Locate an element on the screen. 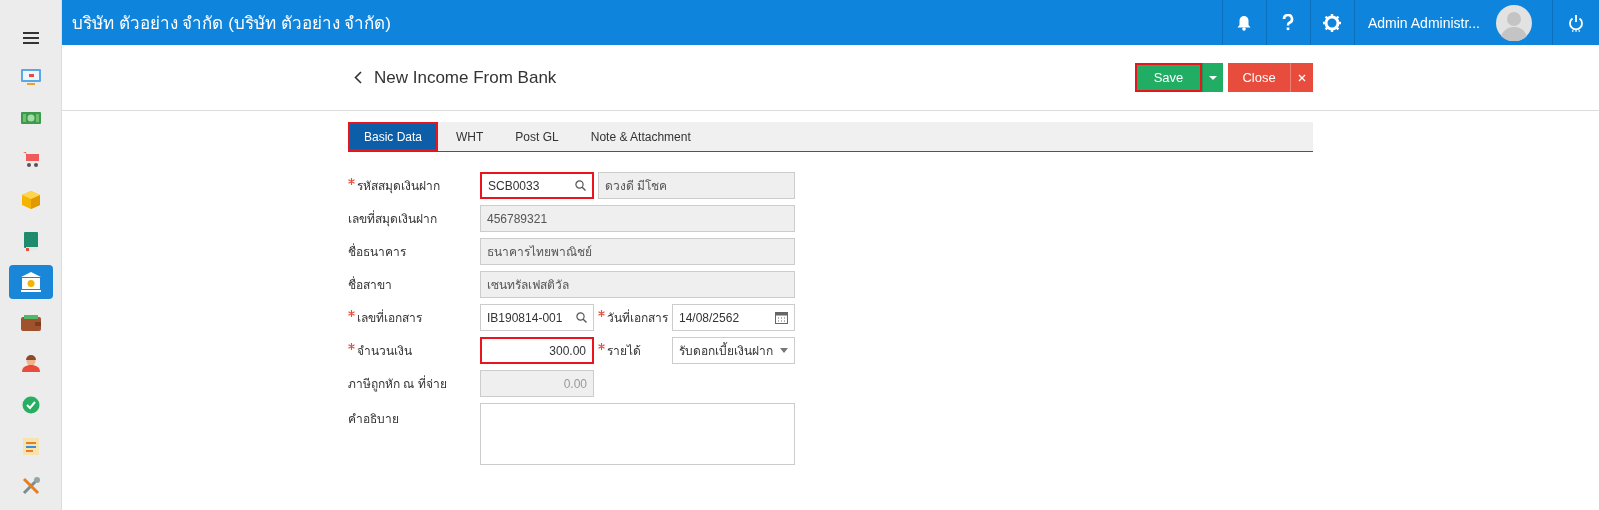 Image resolution: width=1599 pixels, height=510 pixels. menu-icon is located at coordinates (30, 38).